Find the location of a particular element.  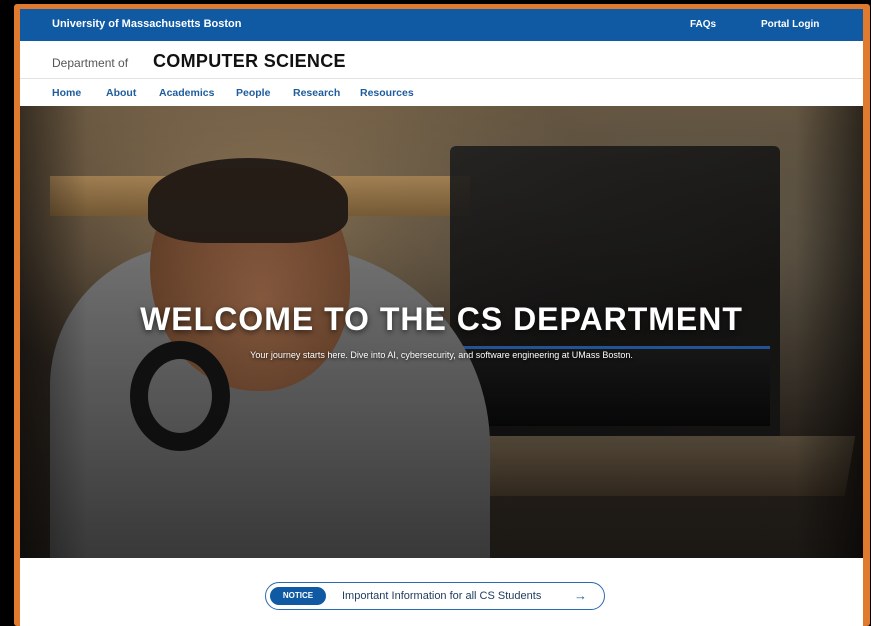

portal-login-link: Portal Login is located at coordinates (790, 24).